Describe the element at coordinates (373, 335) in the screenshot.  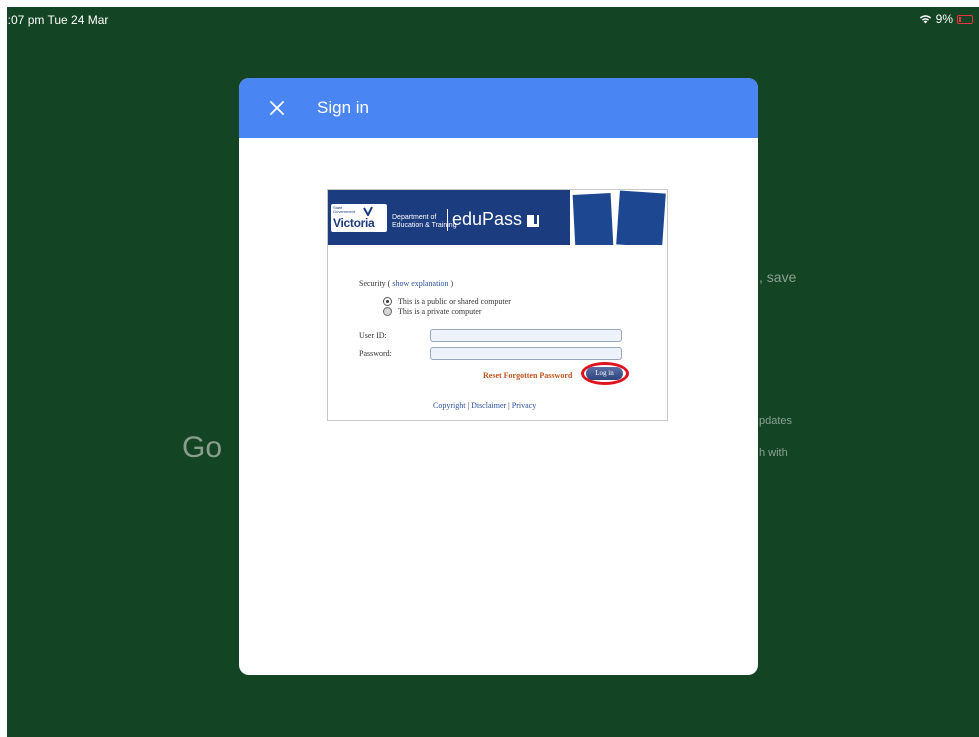
I see `userid-label: User ID:` at that location.